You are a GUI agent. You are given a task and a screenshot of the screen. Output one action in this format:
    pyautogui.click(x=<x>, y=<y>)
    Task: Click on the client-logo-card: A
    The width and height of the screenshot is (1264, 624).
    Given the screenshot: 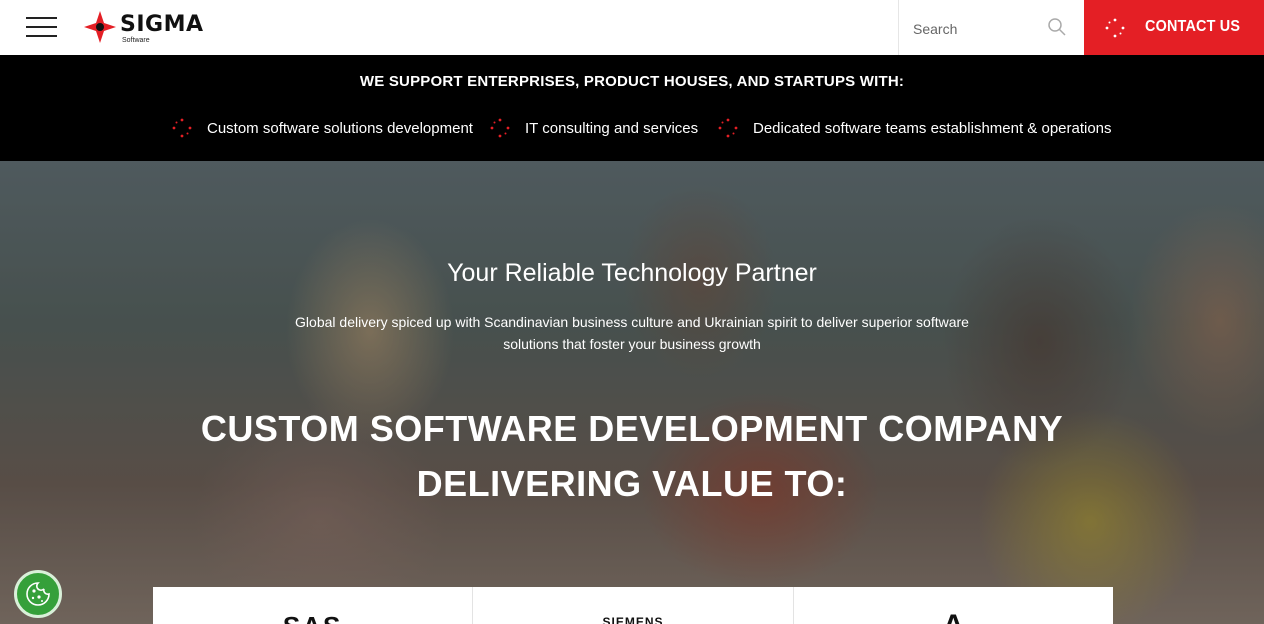 What is the action you would take?
    pyautogui.click(x=953, y=605)
    